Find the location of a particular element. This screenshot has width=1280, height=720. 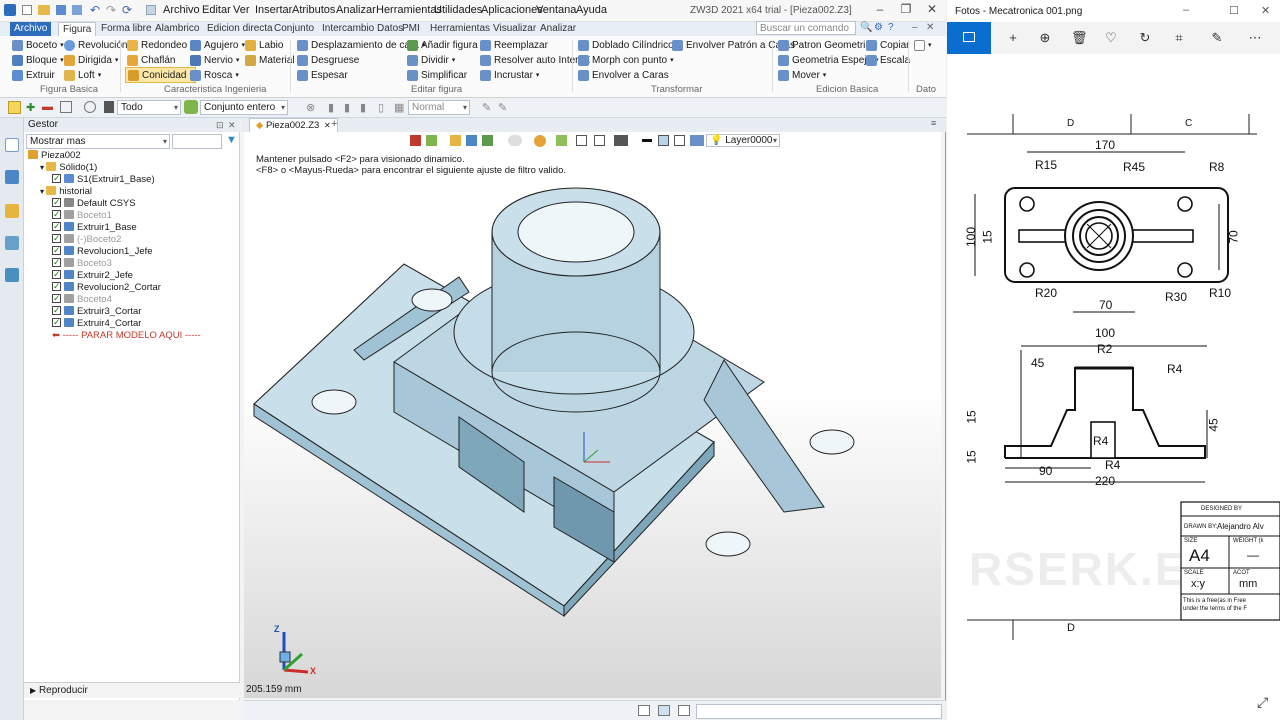

dirigida-button: Dirigida ▾ is located at coordinates (91, 60).